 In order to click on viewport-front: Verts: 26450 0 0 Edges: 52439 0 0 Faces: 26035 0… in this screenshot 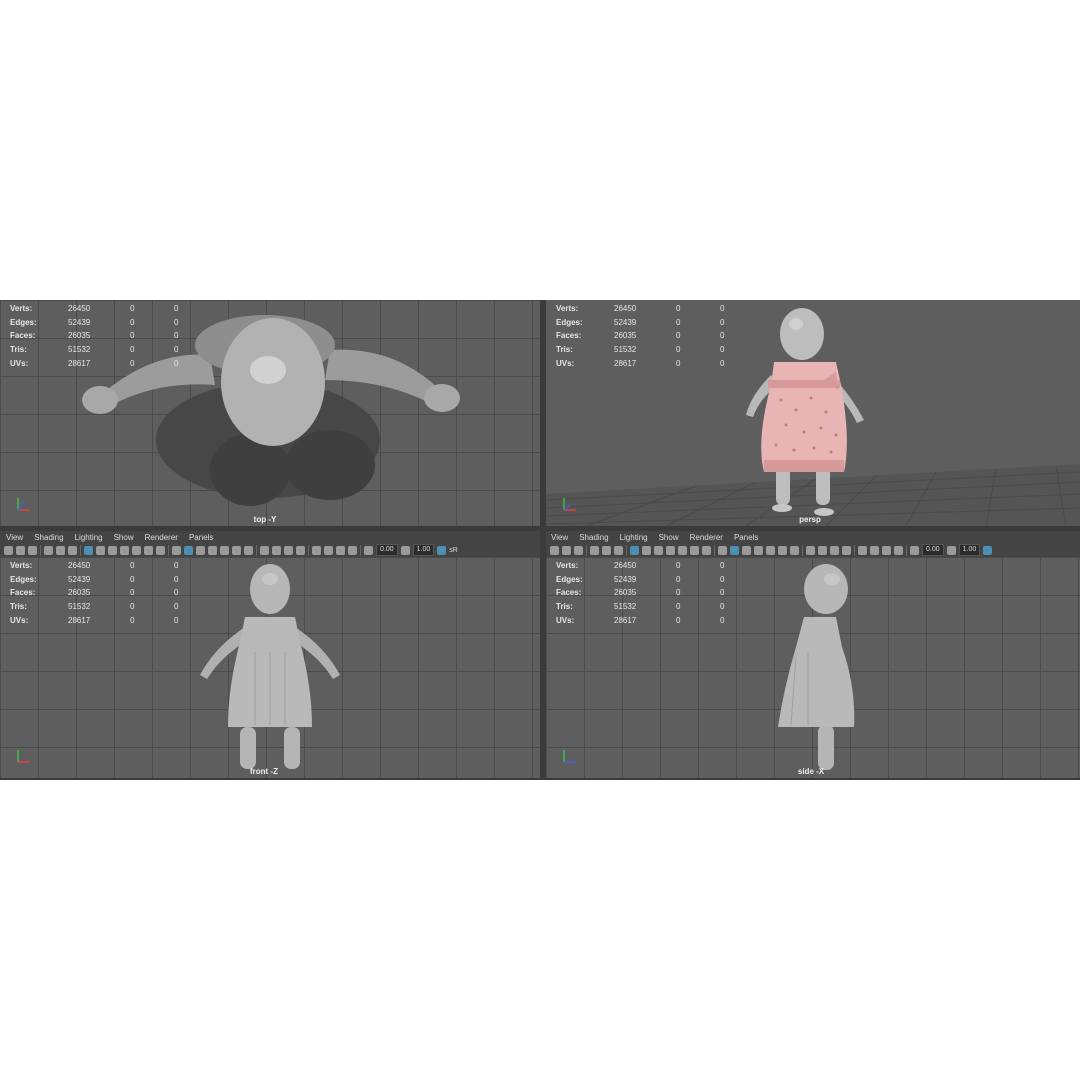, I will do `click(270, 667)`.